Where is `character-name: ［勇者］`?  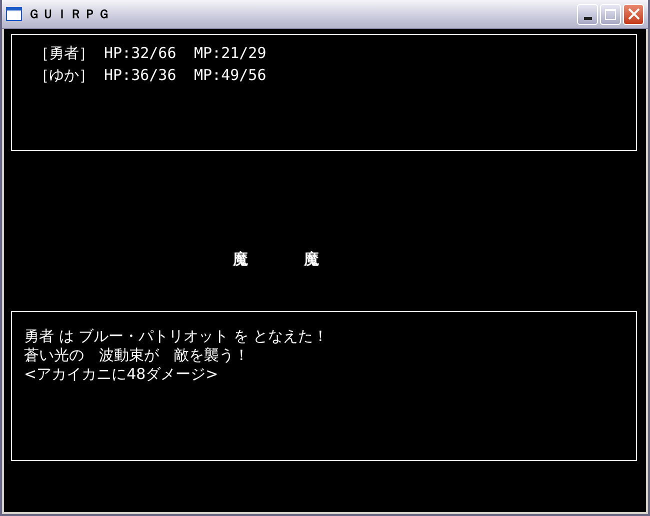 character-name: ［勇者］ is located at coordinates (64, 53).